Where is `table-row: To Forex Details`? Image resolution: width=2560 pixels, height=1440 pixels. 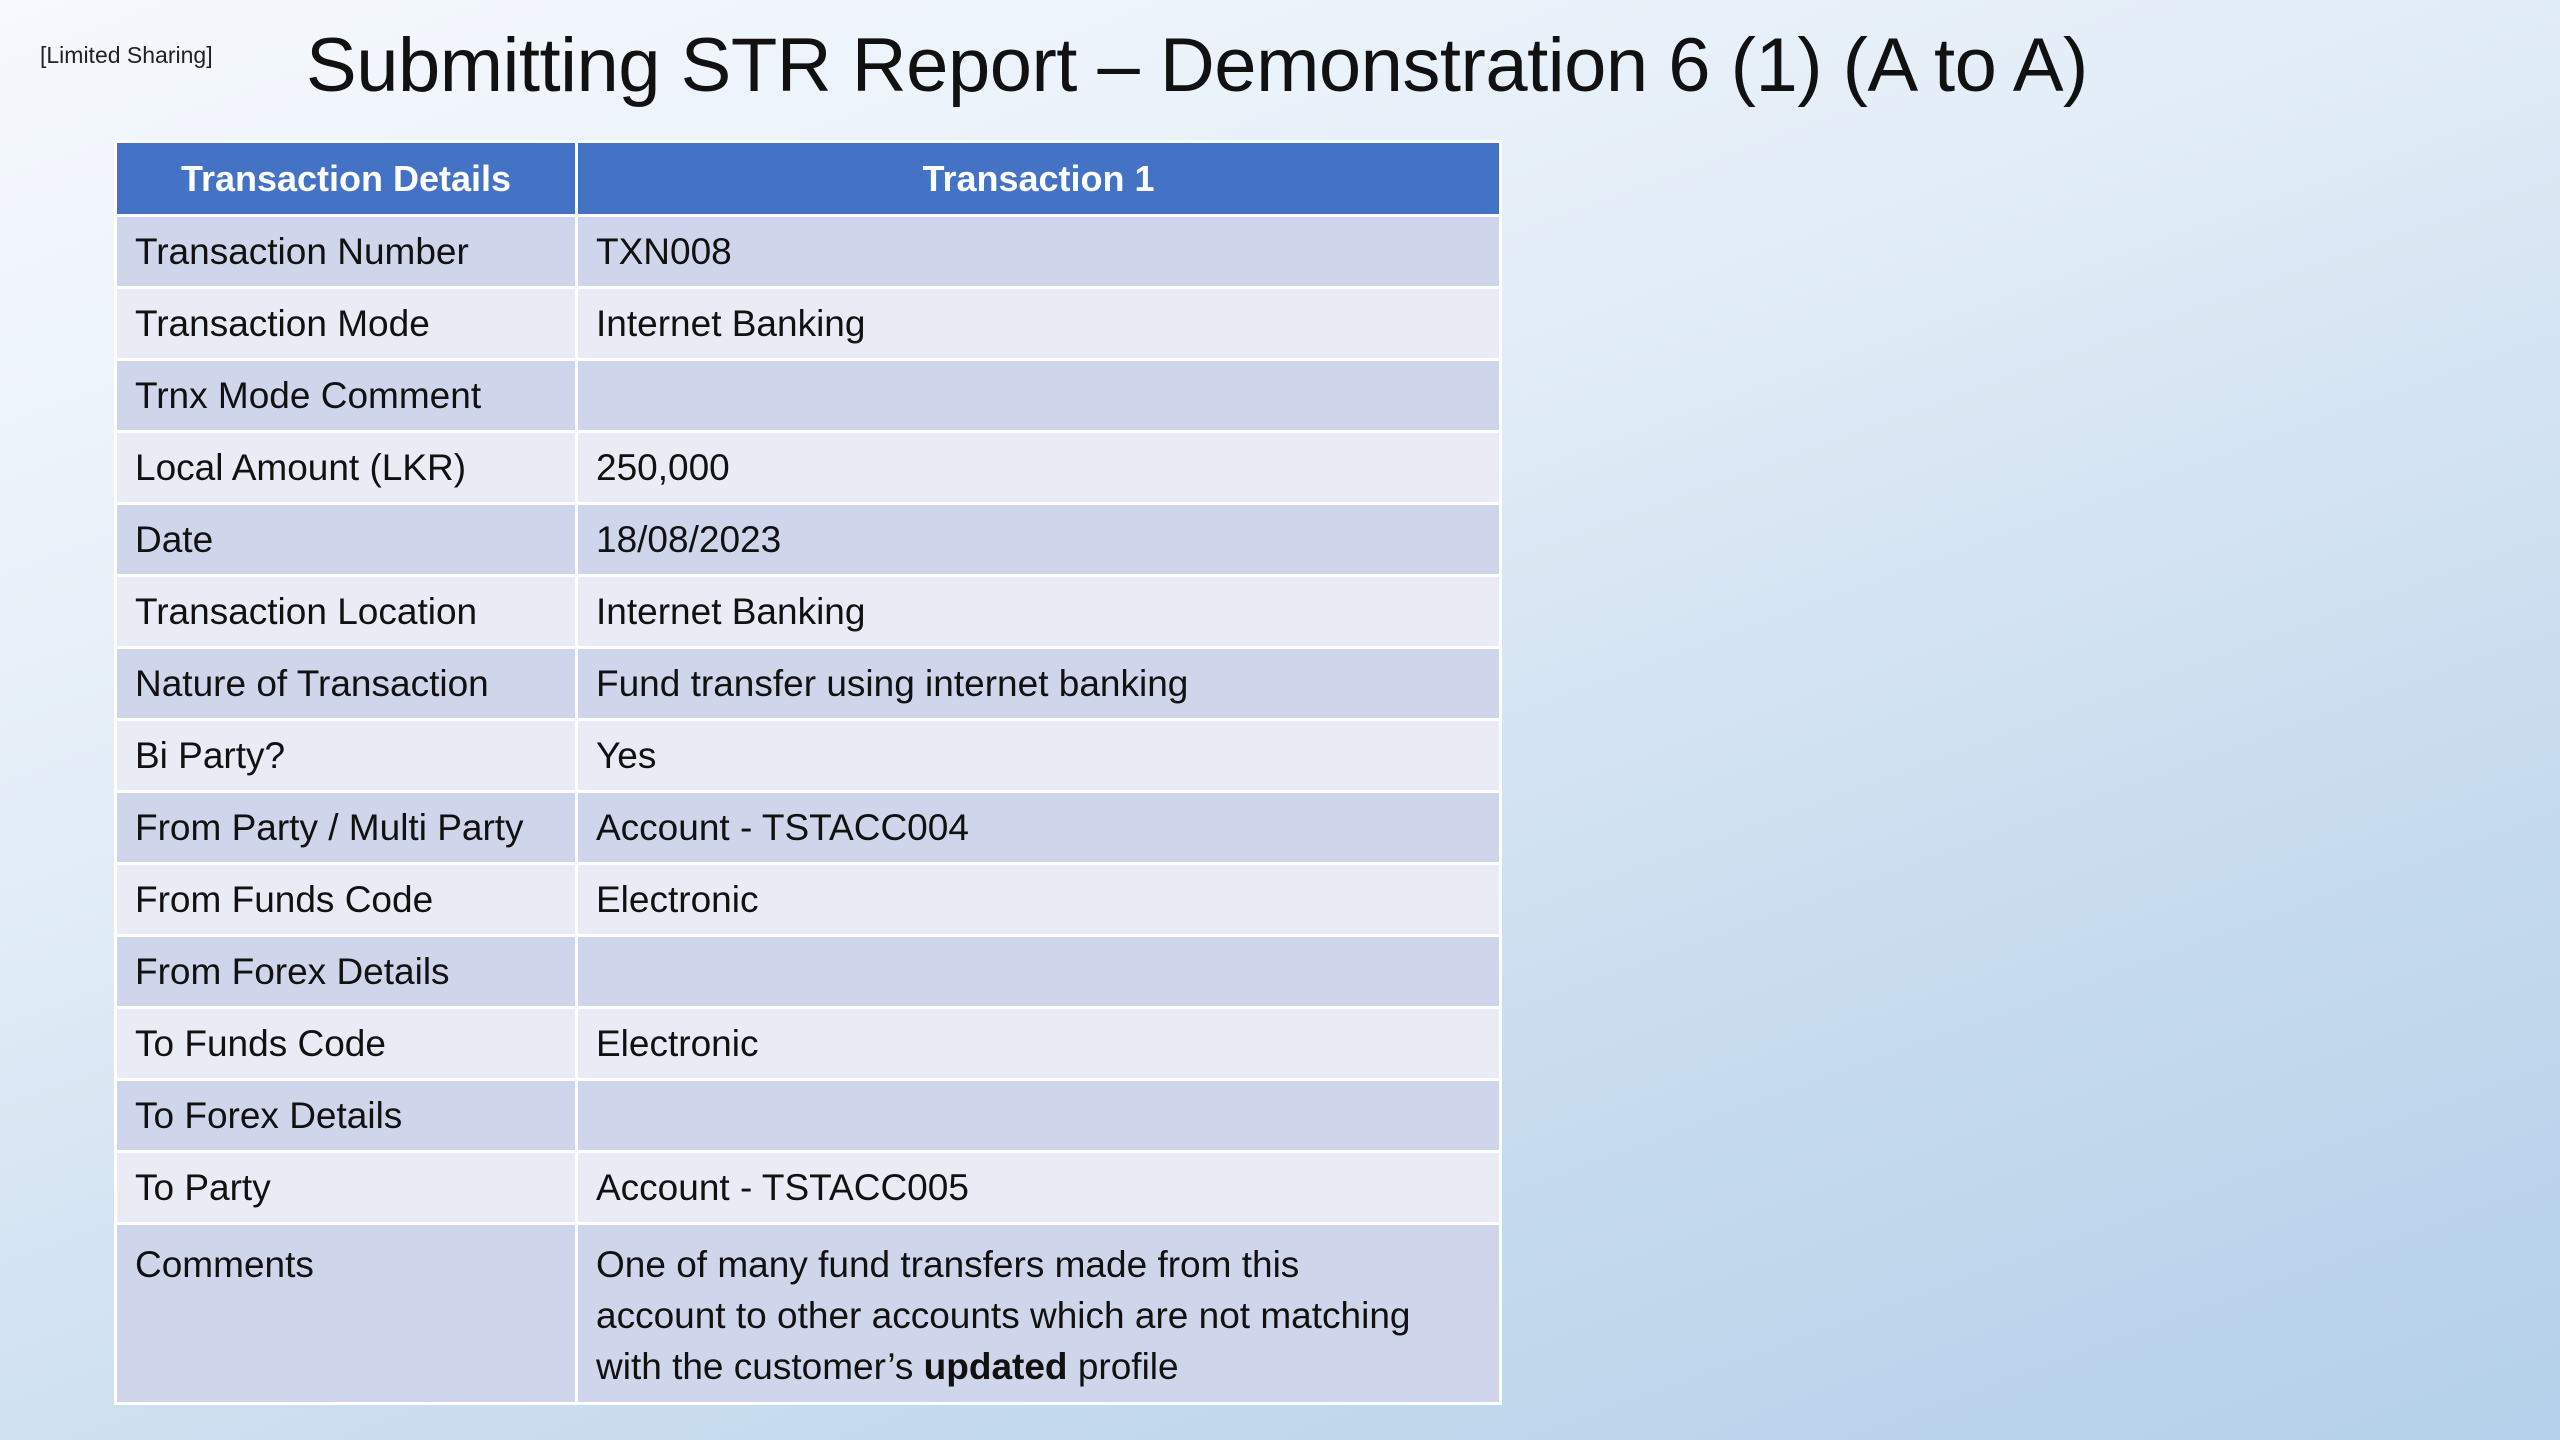 table-row: To Forex Details is located at coordinates (808, 1115).